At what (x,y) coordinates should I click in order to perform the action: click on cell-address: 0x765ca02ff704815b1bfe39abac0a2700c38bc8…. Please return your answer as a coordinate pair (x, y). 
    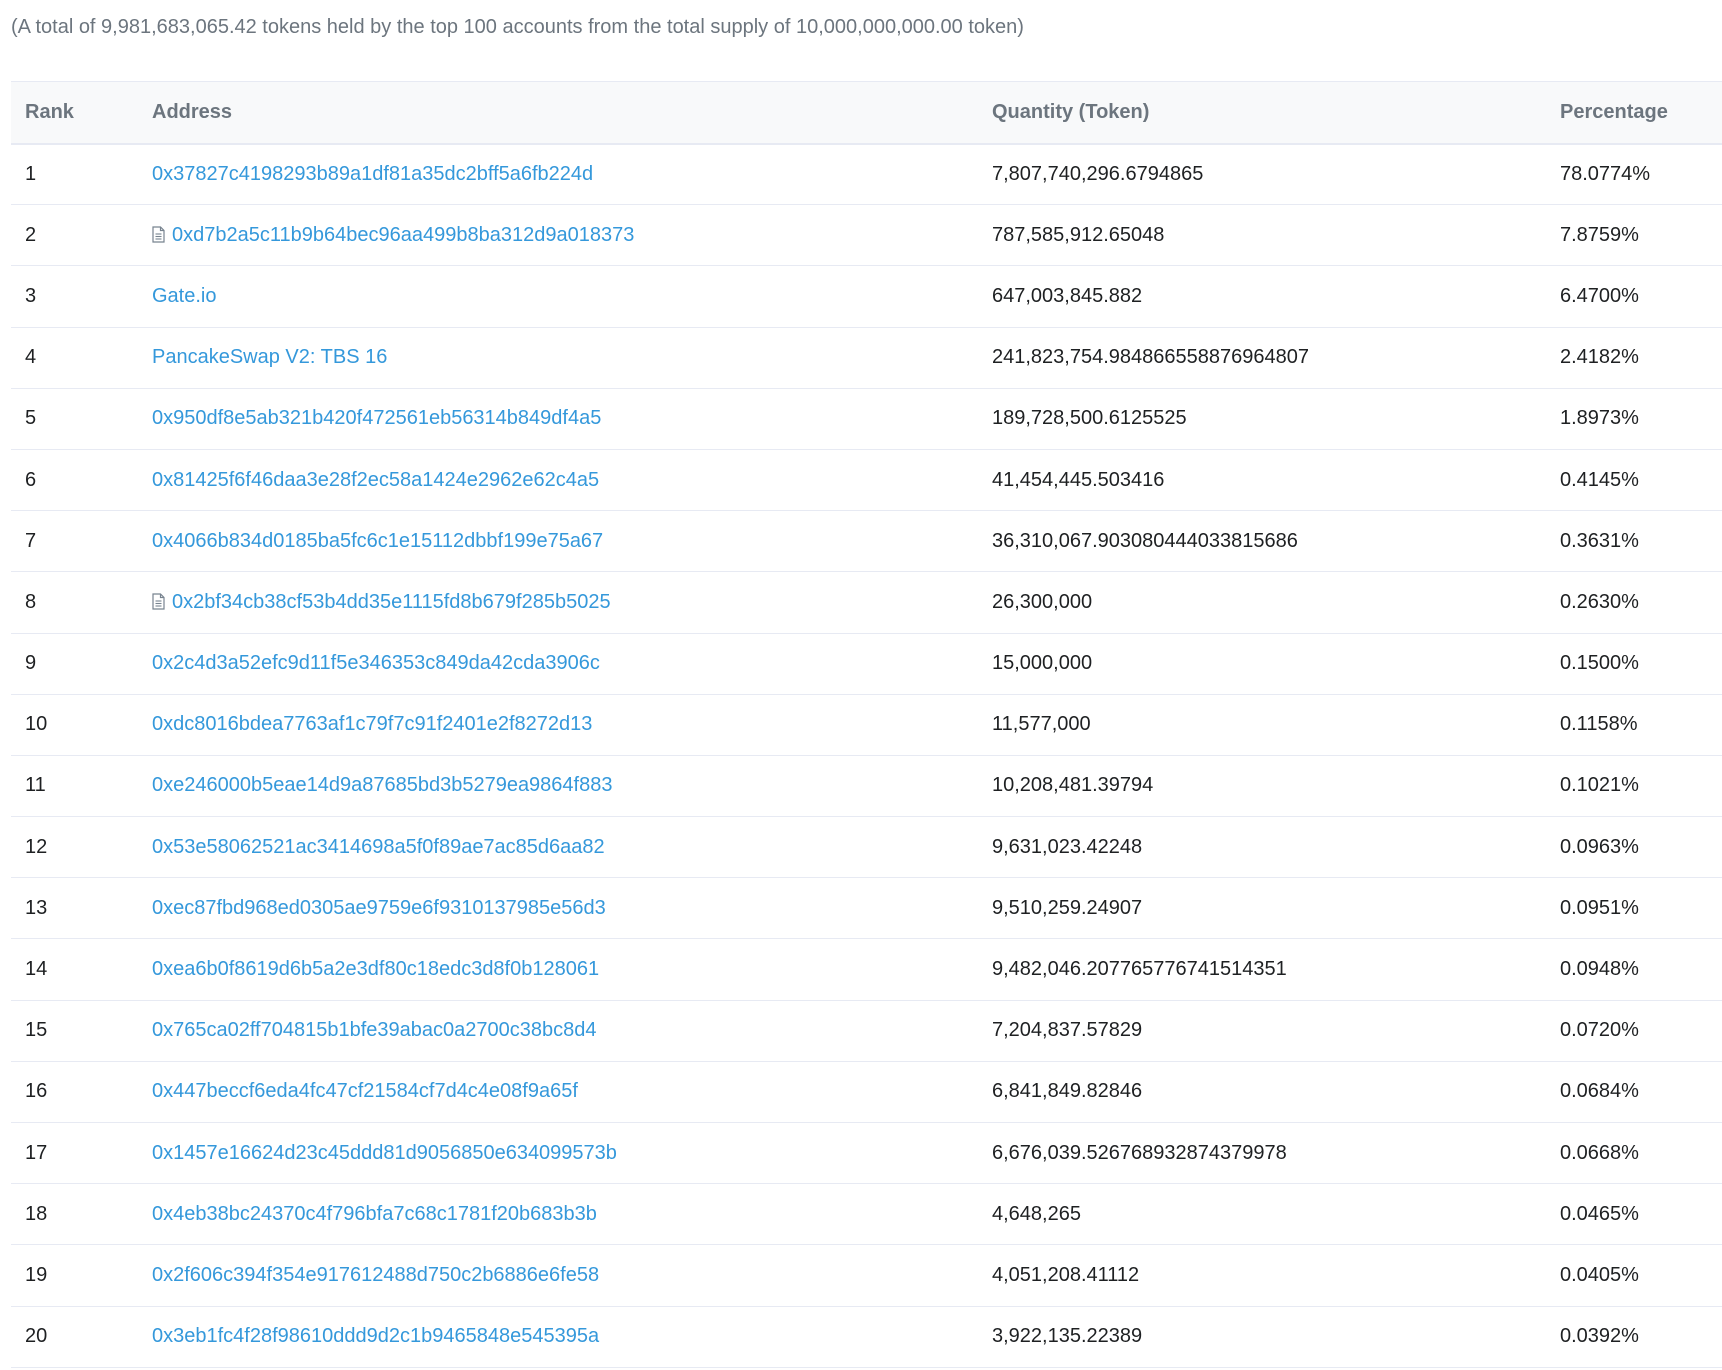
    Looking at the image, I should click on (558, 1030).